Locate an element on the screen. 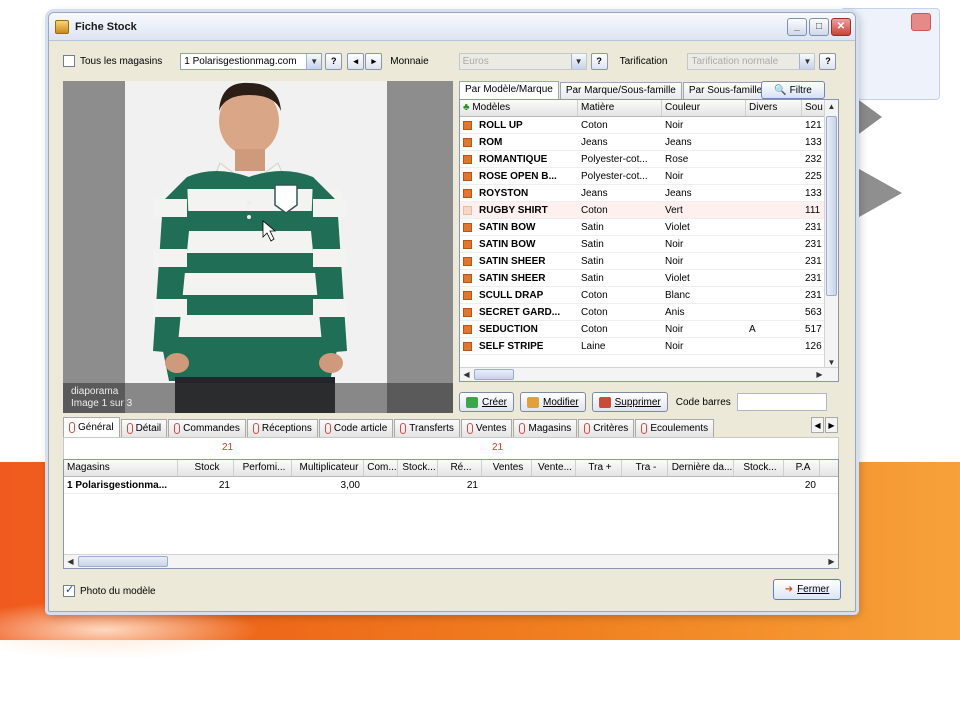 The width and height of the screenshot is (960, 720). models-horizontal-scrollbar: ◀ ▶ is located at coordinates (649, 374).